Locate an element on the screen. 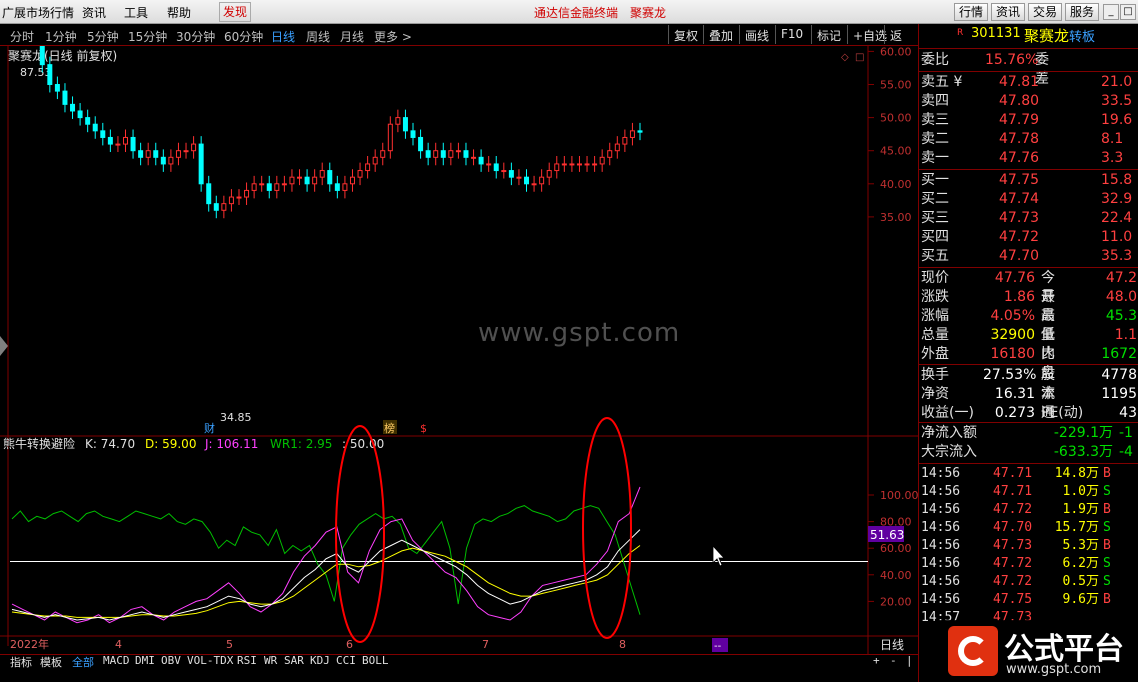 The height and width of the screenshot is (682, 1138). chart-title: 聚赛龙(日线 前复权) is located at coordinates (62, 55).